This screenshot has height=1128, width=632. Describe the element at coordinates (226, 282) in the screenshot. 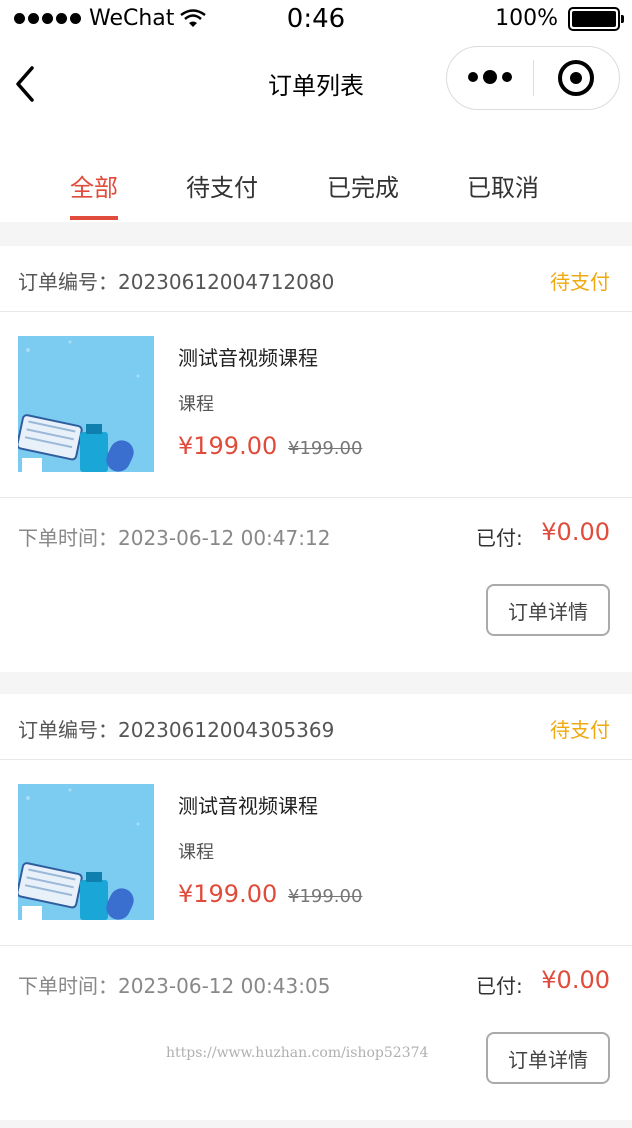

I see `order-number-value: 20230612004712080` at that location.